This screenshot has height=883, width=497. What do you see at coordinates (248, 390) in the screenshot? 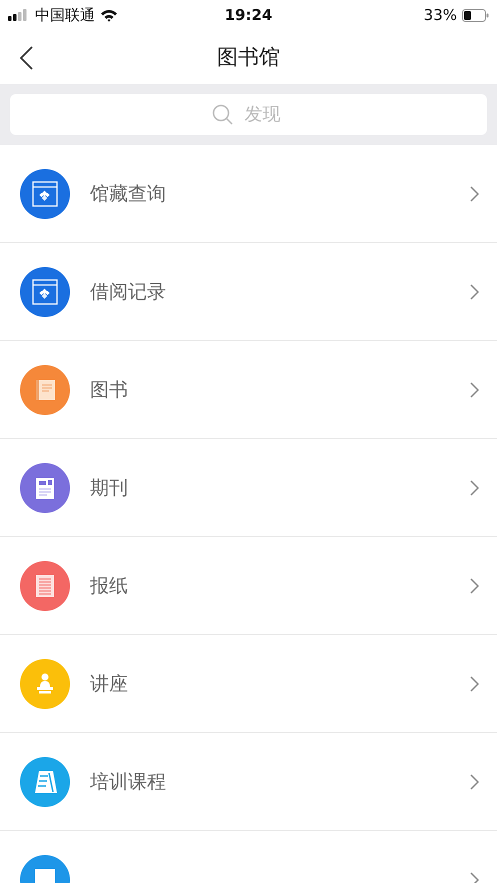
I see `menu-item: 图书` at bounding box center [248, 390].